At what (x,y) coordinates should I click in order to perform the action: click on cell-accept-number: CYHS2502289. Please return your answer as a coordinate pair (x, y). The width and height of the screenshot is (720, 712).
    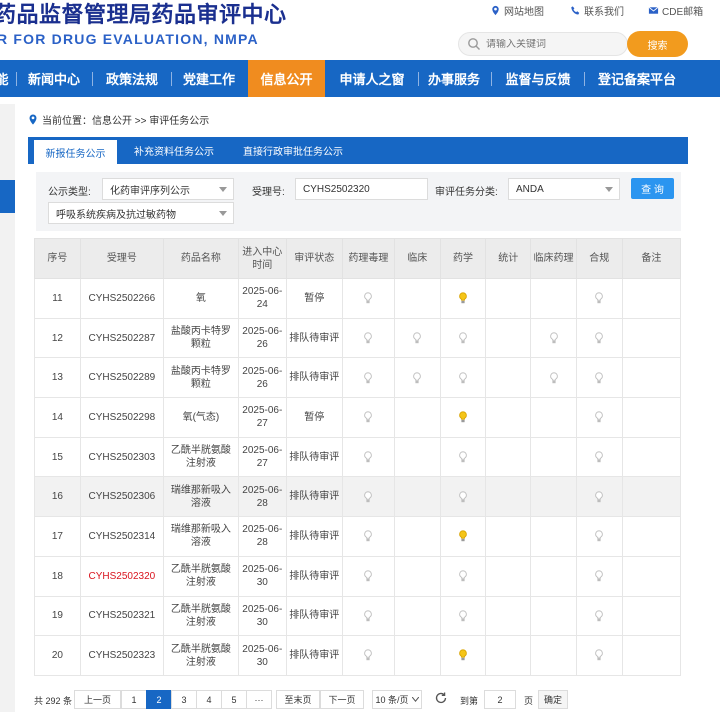
    Looking at the image, I should click on (121, 378).